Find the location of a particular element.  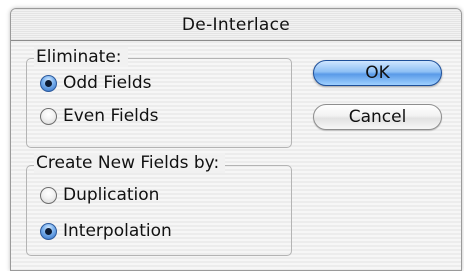

radio-label-odd-fields: Odd Fields is located at coordinates (107, 83).